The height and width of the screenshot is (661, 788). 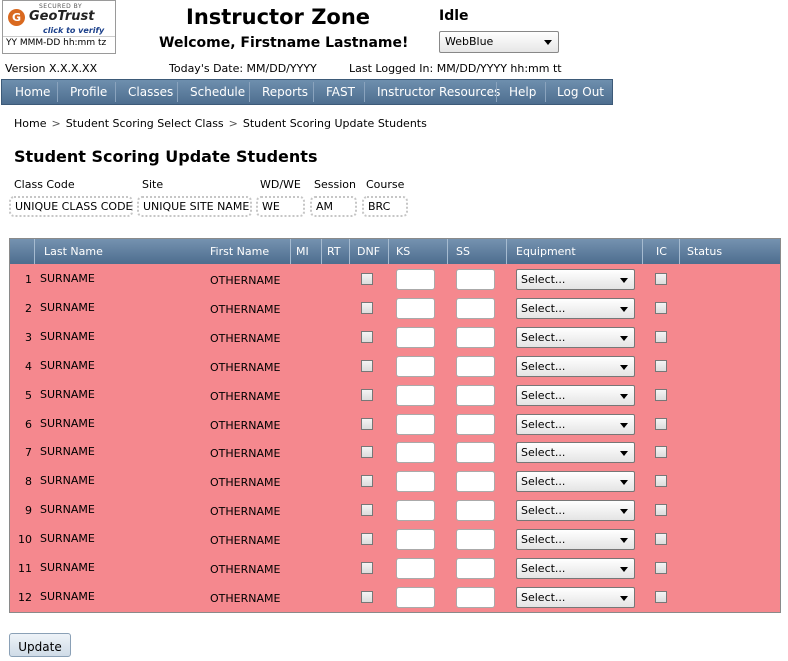 What do you see at coordinates (32, 92) in the screenshot?
I see `nav-item-home: Home` at bounding box center [32, 92].